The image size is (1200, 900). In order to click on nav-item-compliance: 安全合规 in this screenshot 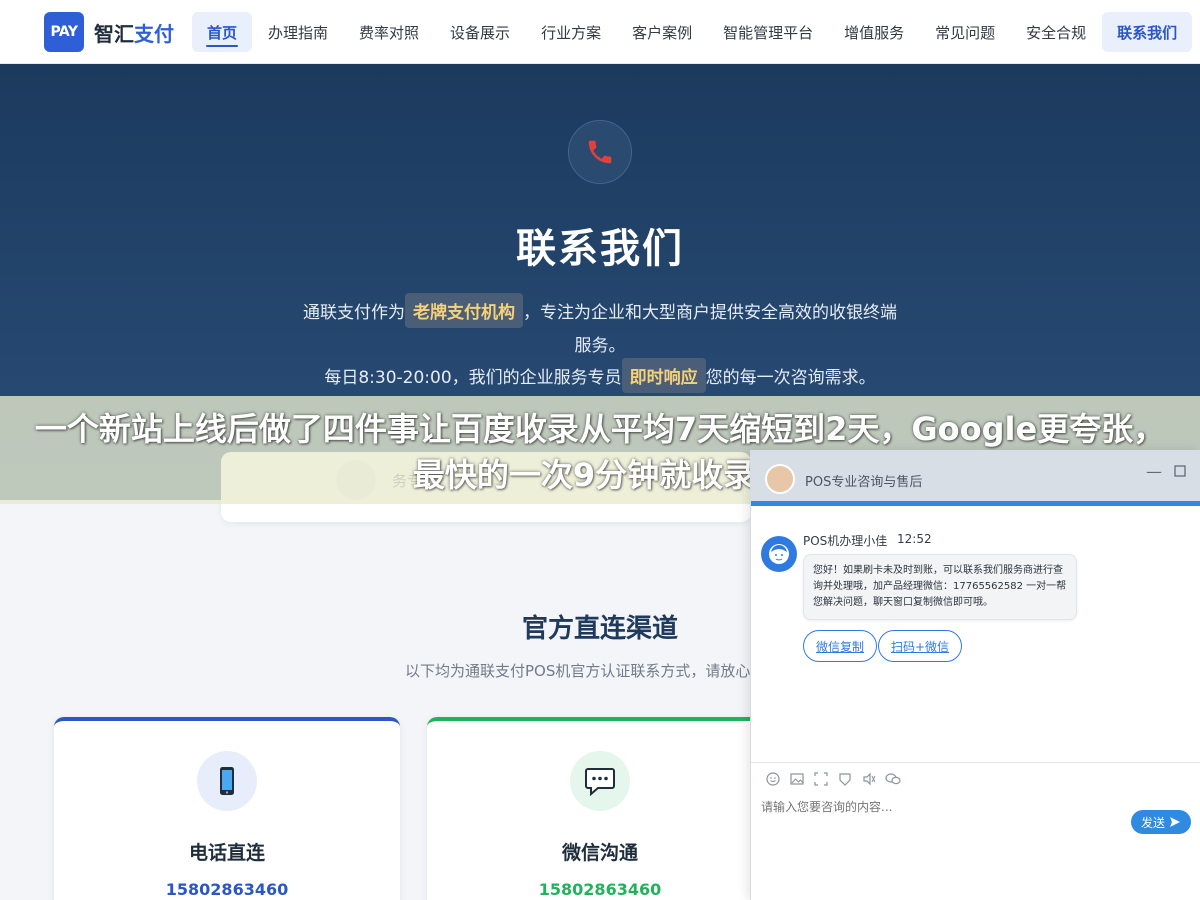, I will do `click(1056, 32)`.